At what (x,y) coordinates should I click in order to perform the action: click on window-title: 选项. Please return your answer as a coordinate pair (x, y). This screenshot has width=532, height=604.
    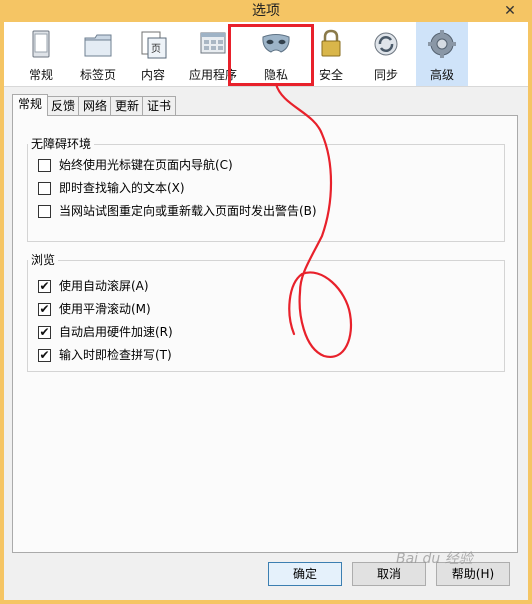
    Looking at the image, I should click on (266, 11).